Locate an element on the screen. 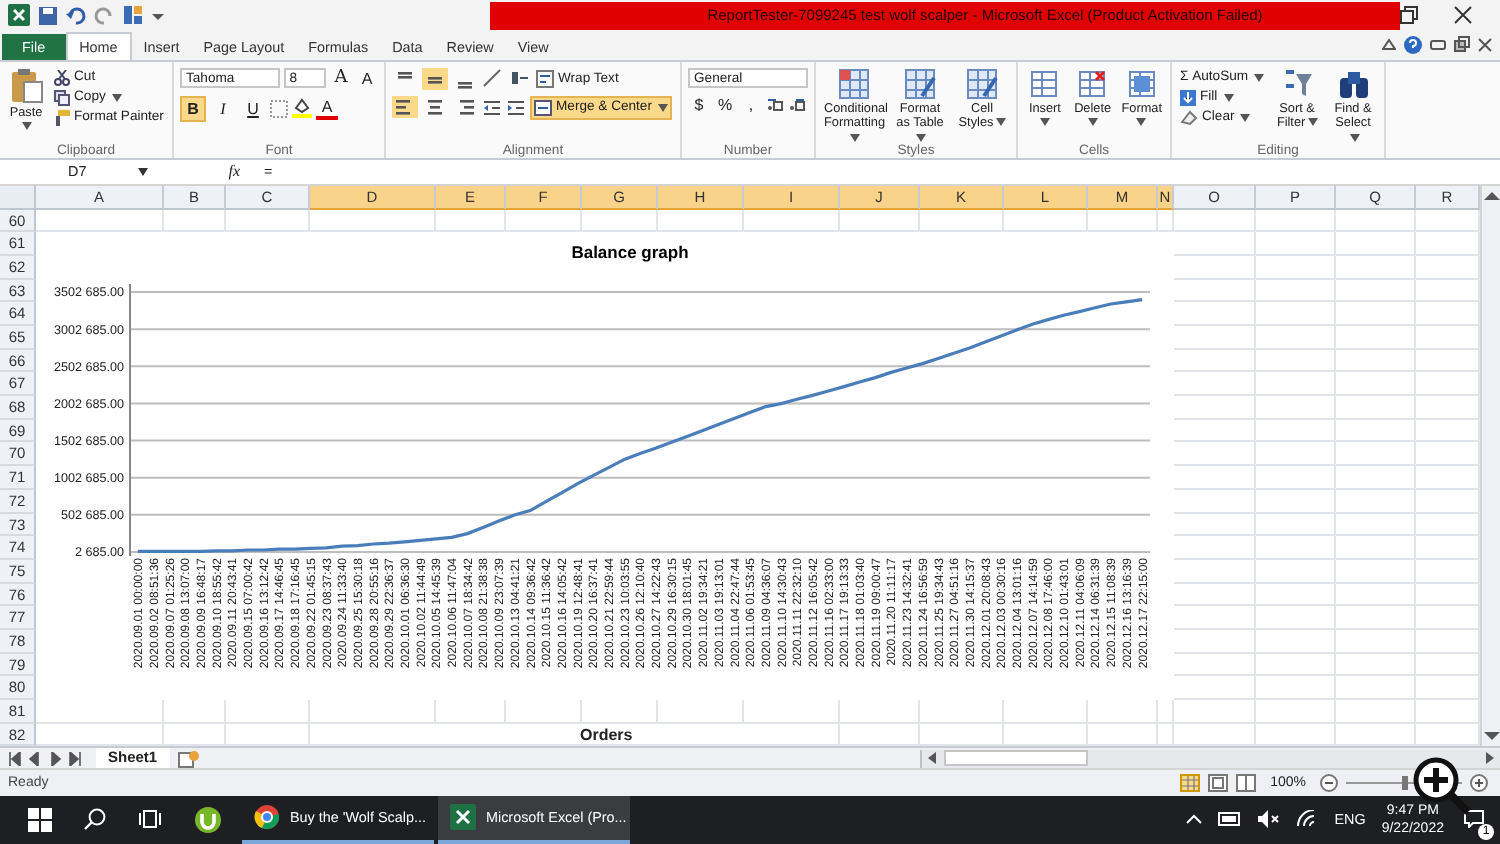 The width and height of the screenshot is (1500, 844). comma-style-button: , is located at coordinates (751, 104).